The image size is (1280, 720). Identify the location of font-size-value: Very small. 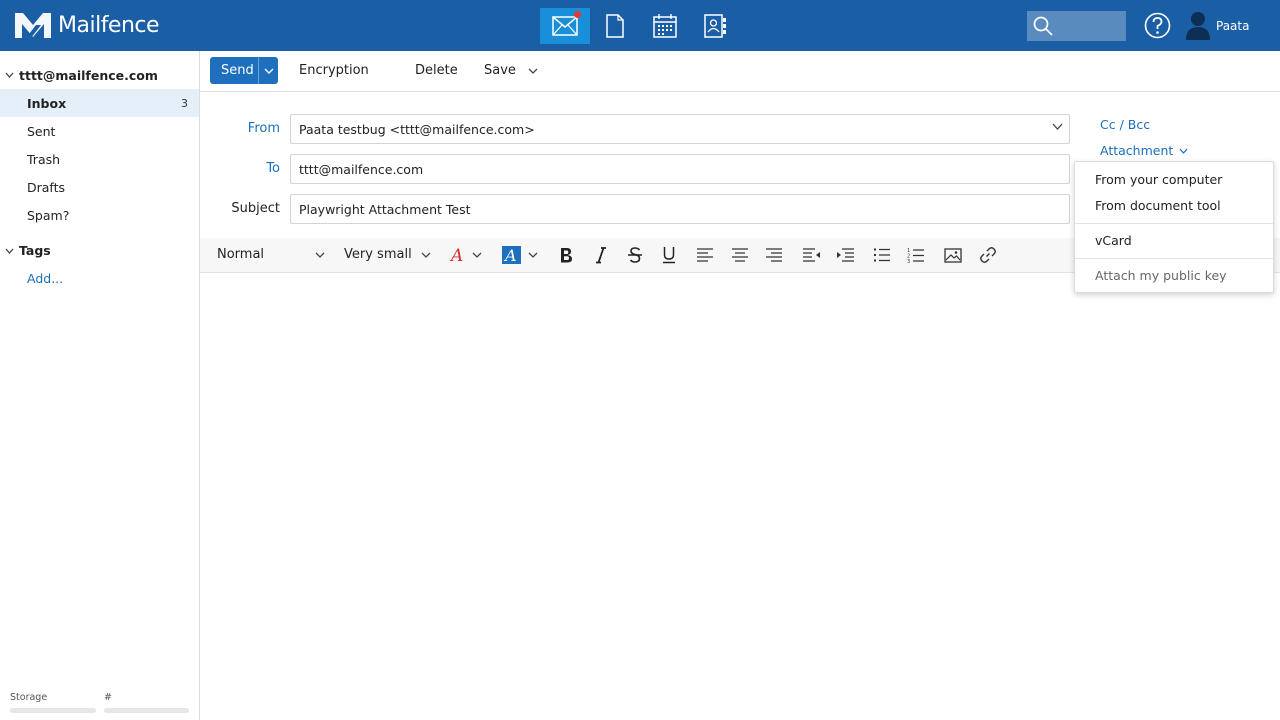
(378, 254).